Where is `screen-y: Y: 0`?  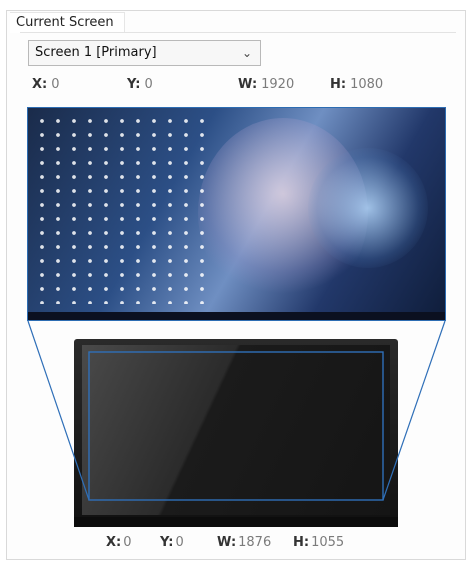
screen-y: Y: 0 is located at coordinates (140, 84).